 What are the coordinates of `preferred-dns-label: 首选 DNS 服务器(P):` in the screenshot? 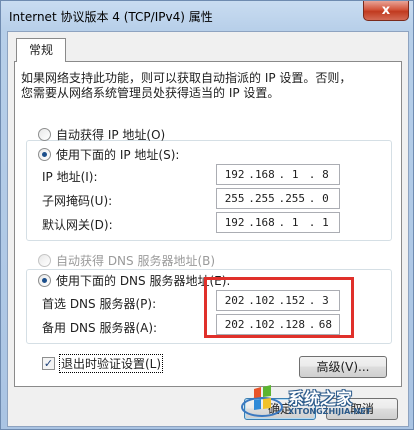 It's located at (99, 304).